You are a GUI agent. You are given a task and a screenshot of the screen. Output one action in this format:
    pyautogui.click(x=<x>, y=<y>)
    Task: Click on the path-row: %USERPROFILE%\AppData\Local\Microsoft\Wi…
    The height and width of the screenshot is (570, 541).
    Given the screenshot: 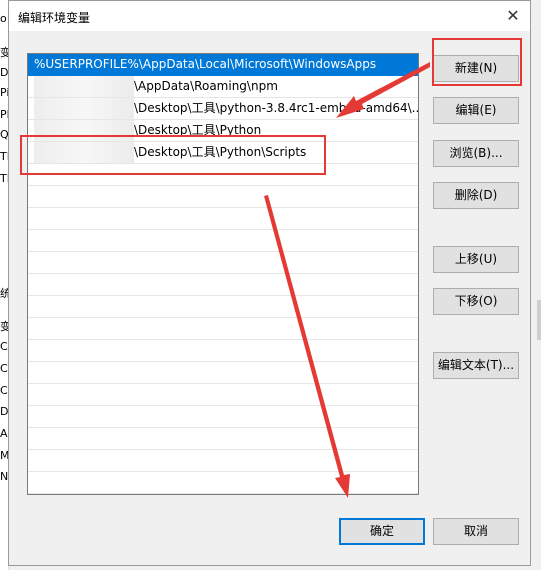 What is the action you would take?
    pyautogui.click(x=223, y=65)
    